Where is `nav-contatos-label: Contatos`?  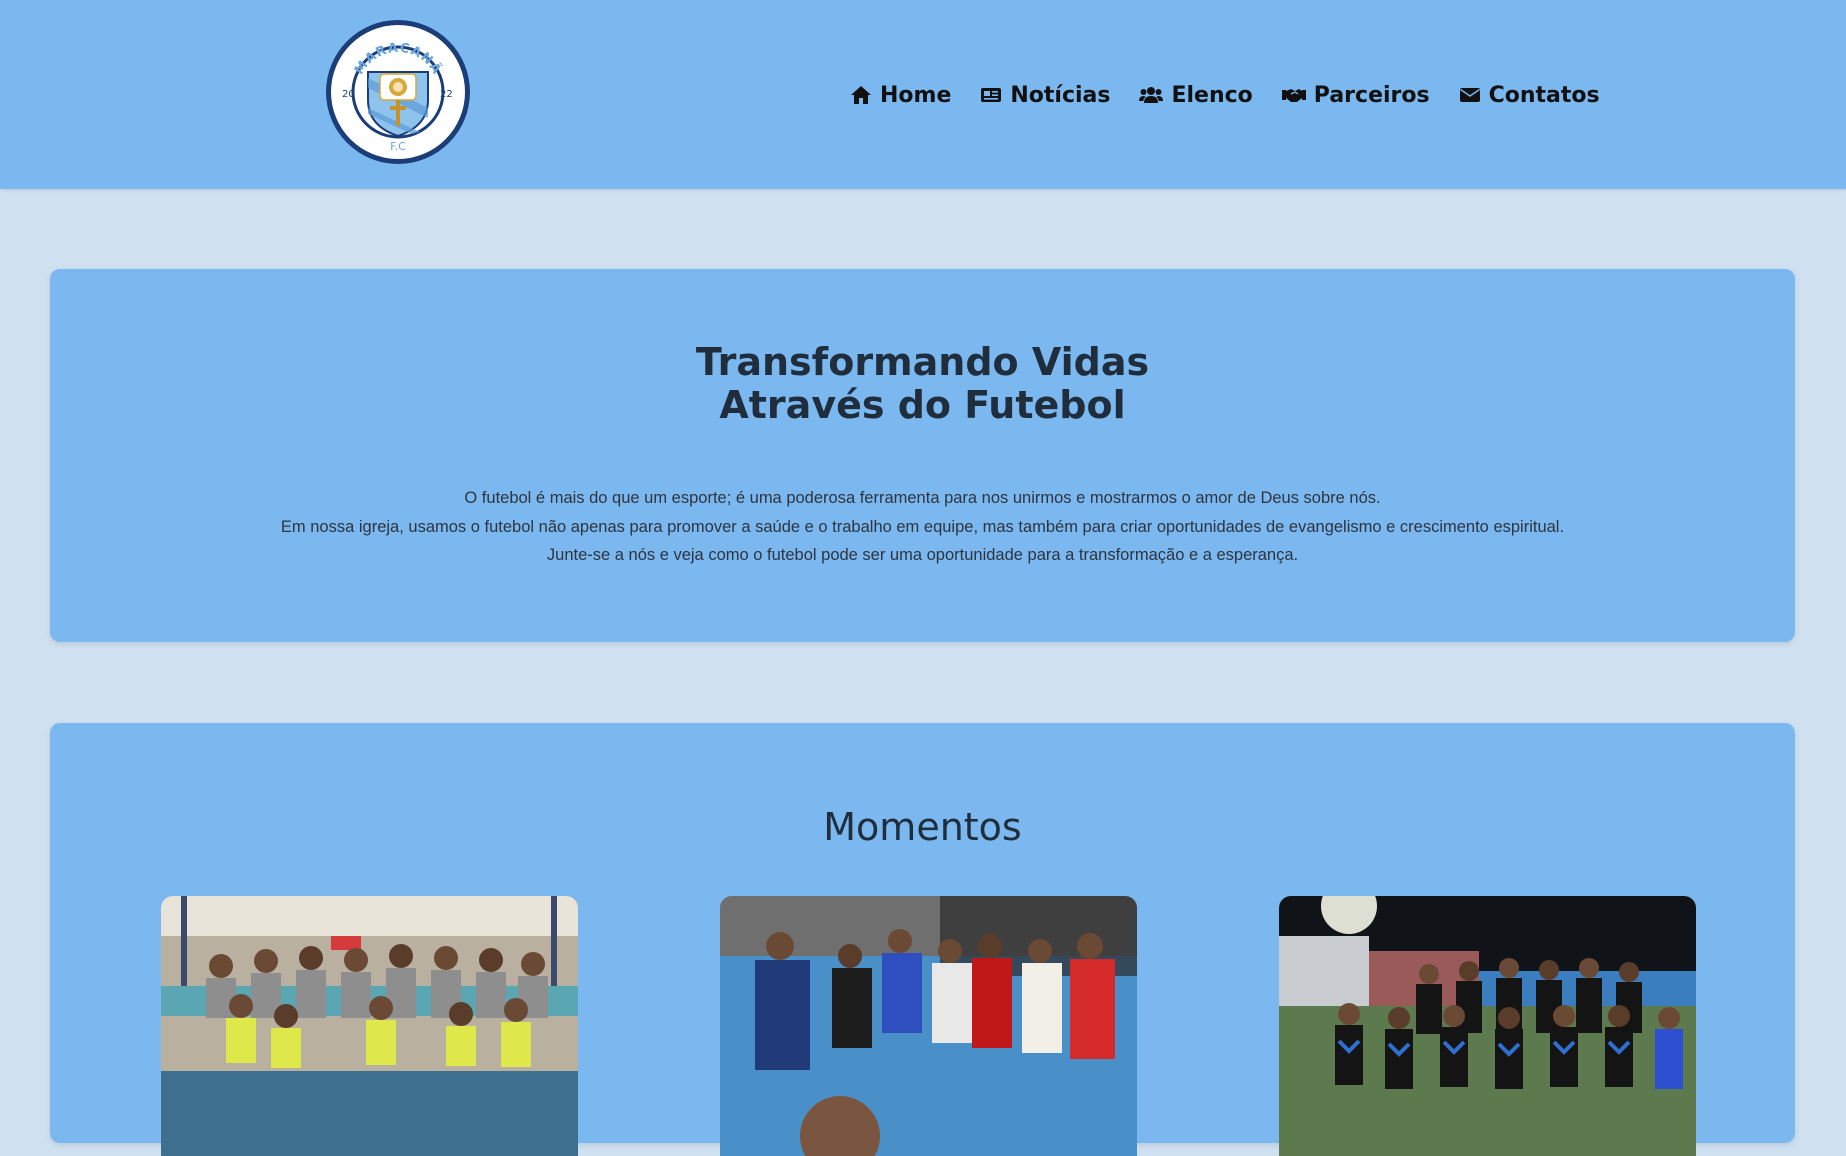
nav-contatos-label: Contatos is located at coordinates (1544, 95).